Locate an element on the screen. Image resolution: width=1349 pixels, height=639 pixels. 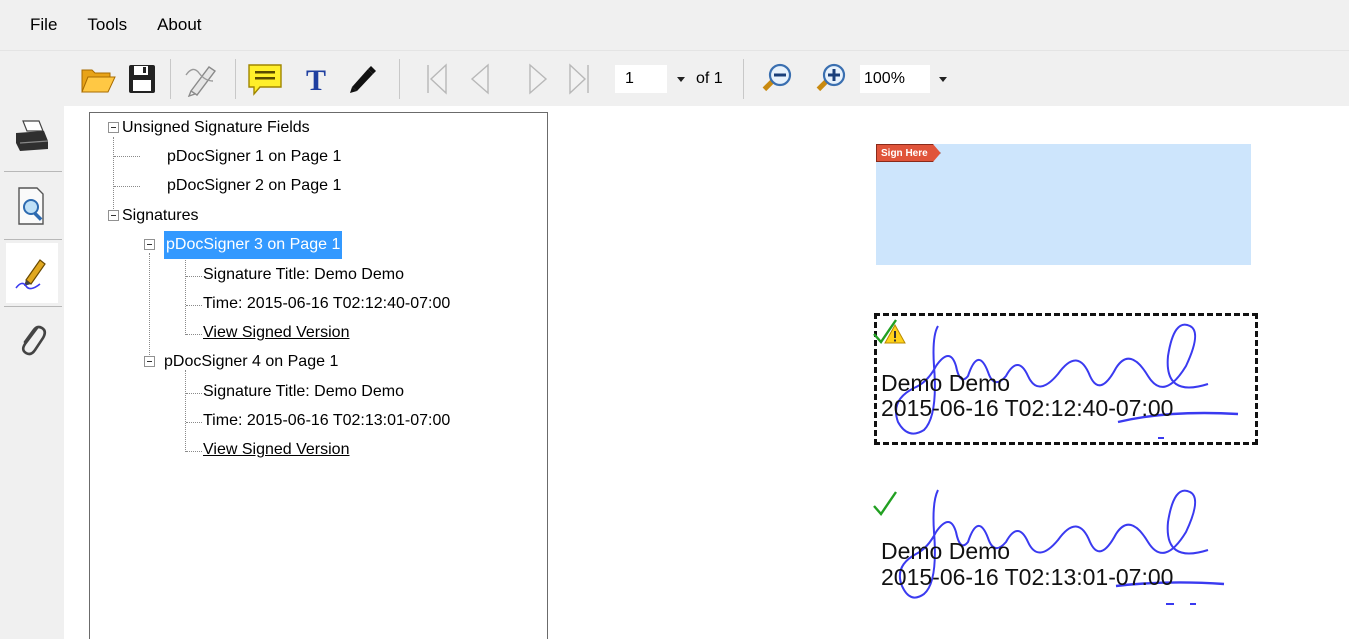
toolbar: T 1 of 1 100% is located at coordinates (674, 78).